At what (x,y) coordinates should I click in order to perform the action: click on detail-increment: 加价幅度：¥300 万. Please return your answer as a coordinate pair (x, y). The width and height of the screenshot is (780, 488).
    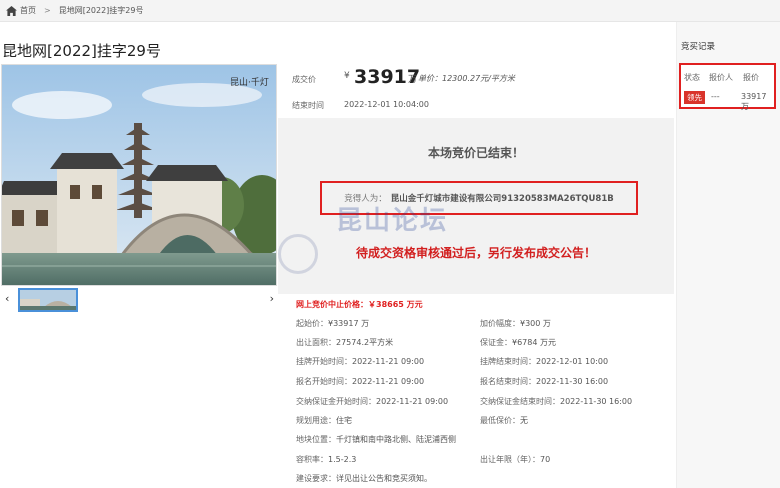
    Looking at the image, I should click on (515, 323).